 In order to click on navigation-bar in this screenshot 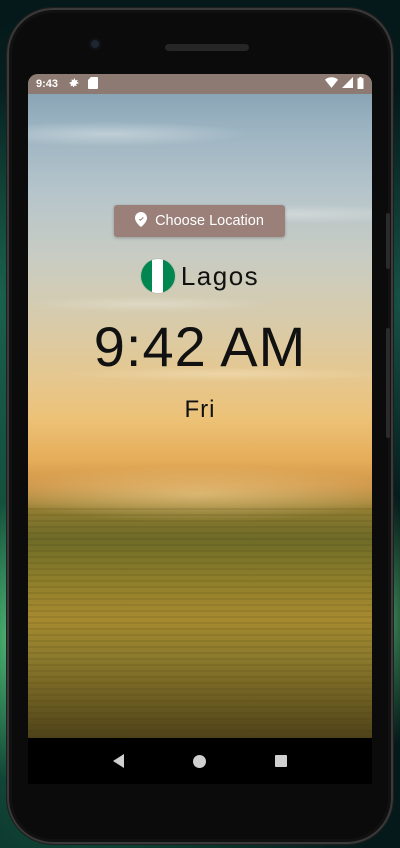, I will do `click(200, 761)`.